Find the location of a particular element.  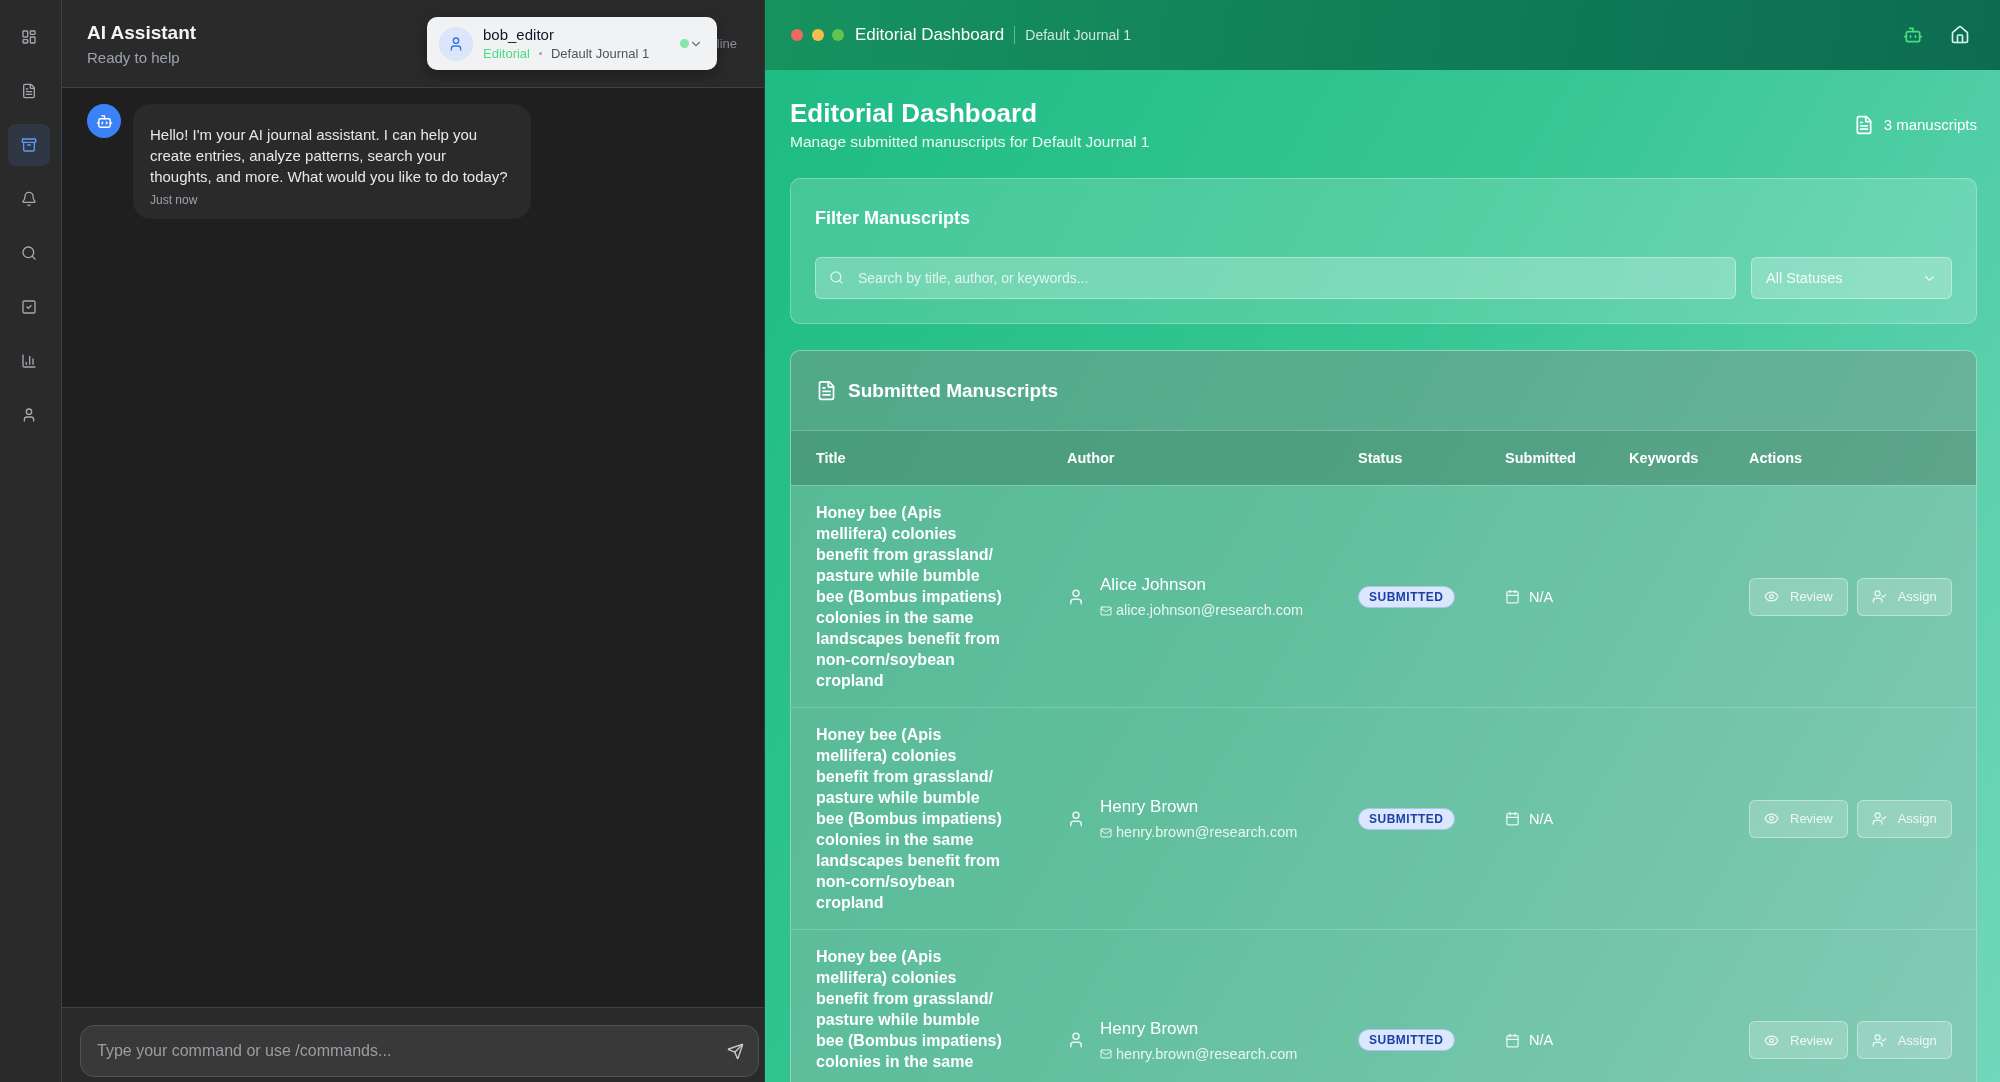

user-card: bob_editor Editorial Default Journal 1 is located at coordinates (572, 43).